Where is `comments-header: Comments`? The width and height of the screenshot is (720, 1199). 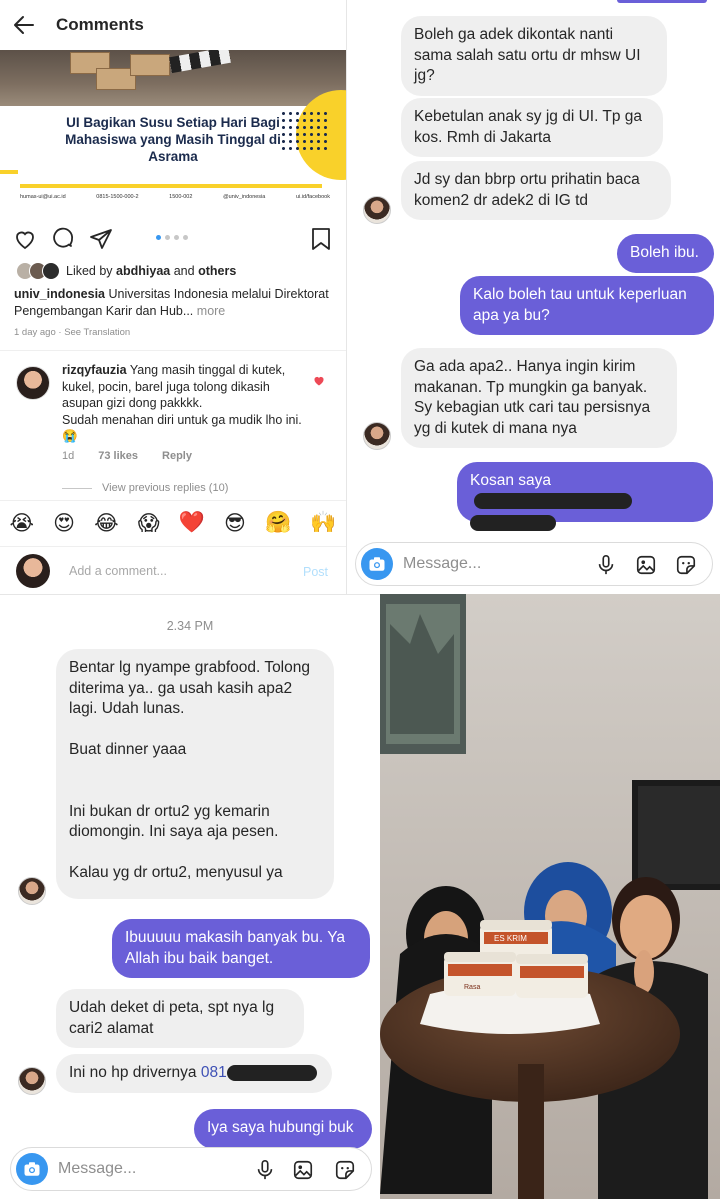 comments-header: Comments is located at coordinates (173, 25).